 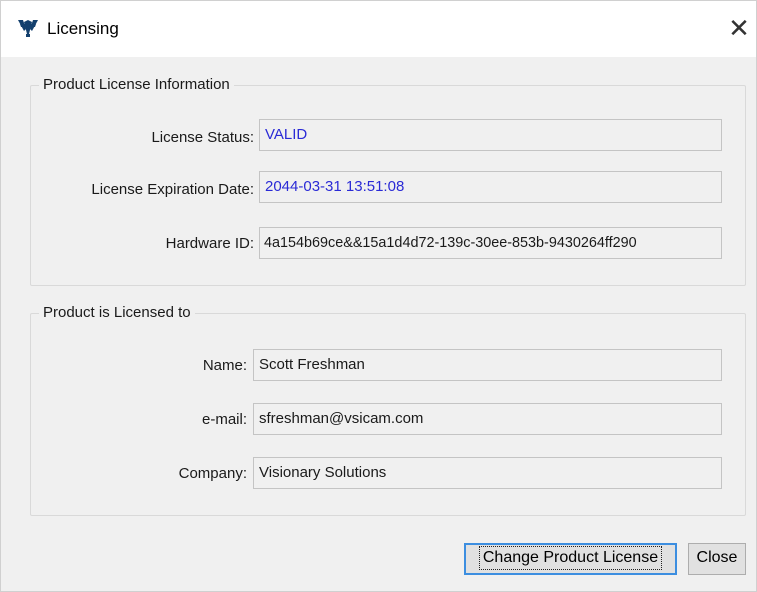 I want to click on company-label: Company:, so click(x=212, y=473).